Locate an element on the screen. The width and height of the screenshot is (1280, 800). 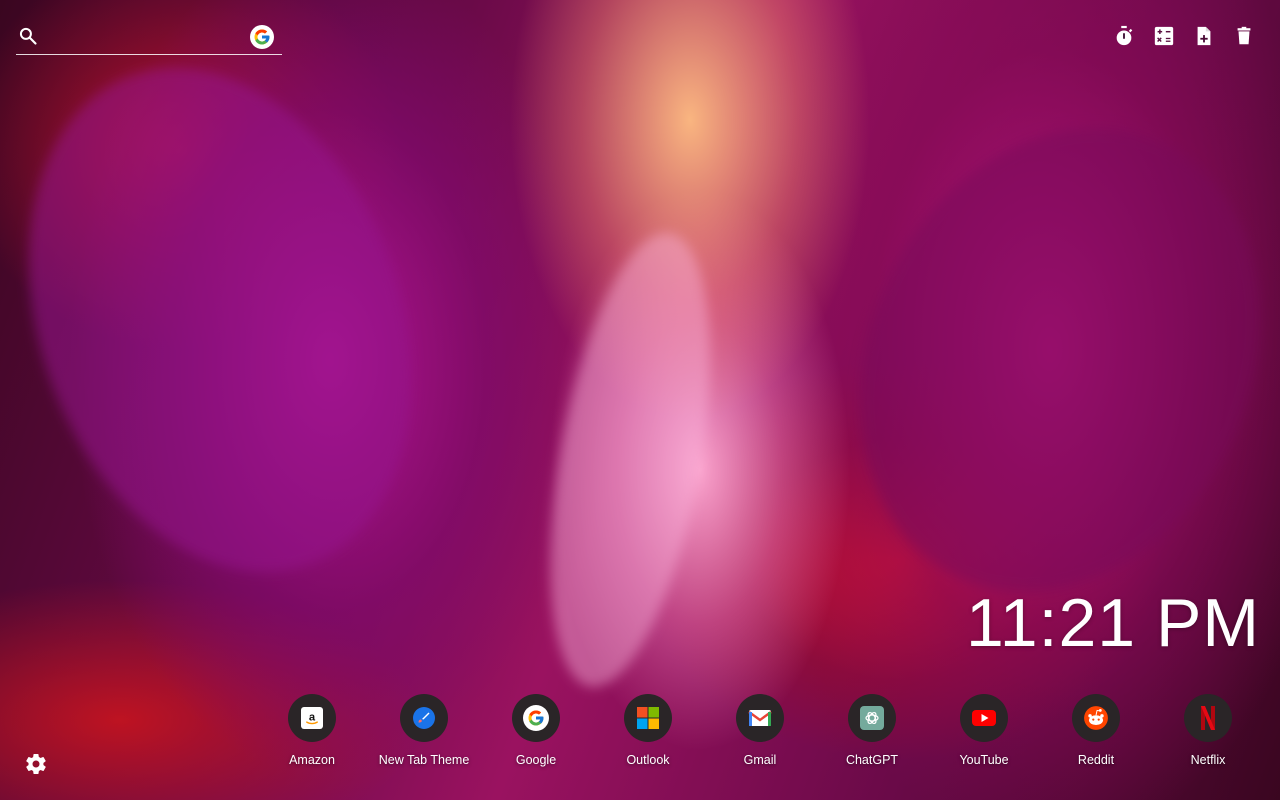
shortcut-chatgpt: ChatGPT is located at coordinates (872, 730).